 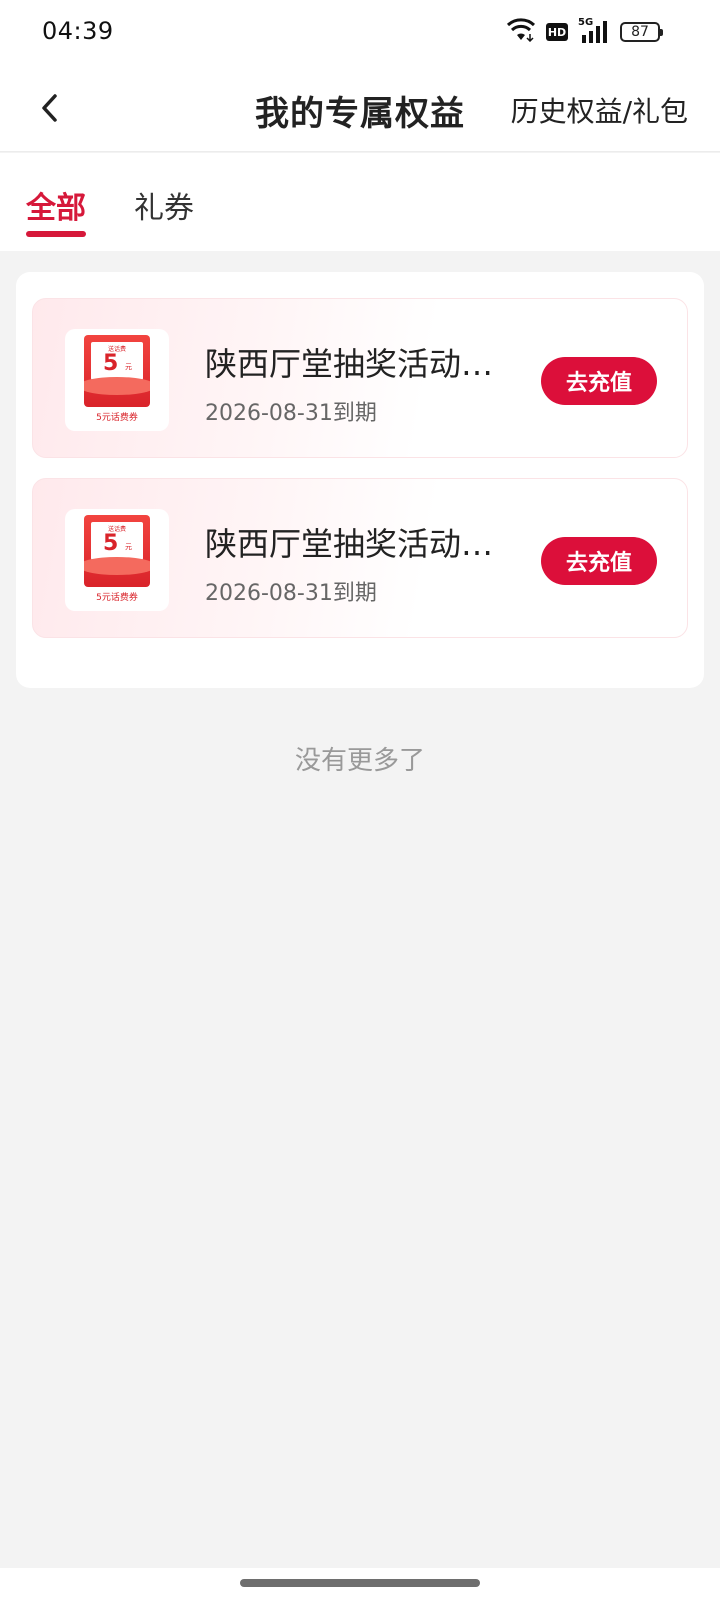 I want to click on signal-5g-icon: 5G, so click(x=594, y=31).